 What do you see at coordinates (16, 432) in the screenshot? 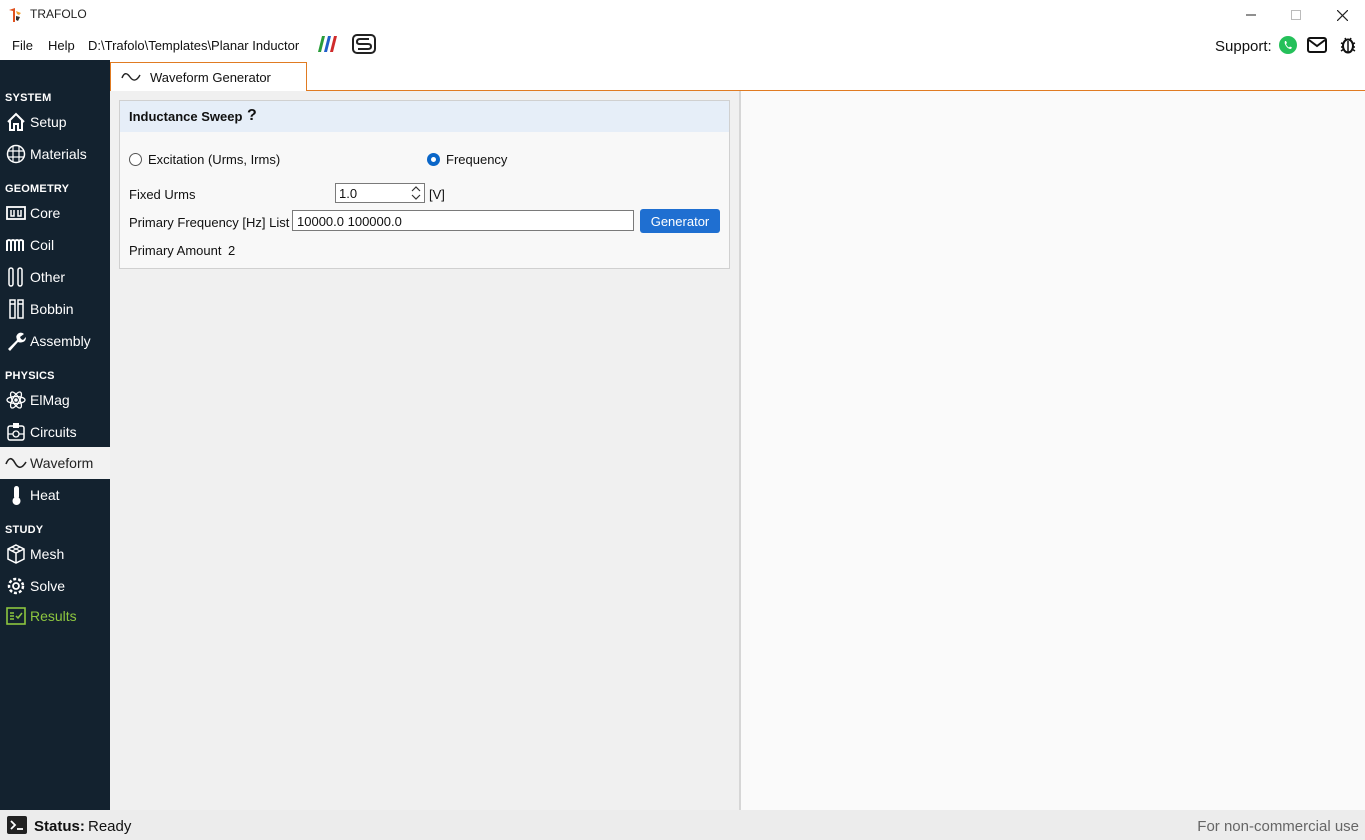
I see `circuit-icon` at bounding box center [16, 432].